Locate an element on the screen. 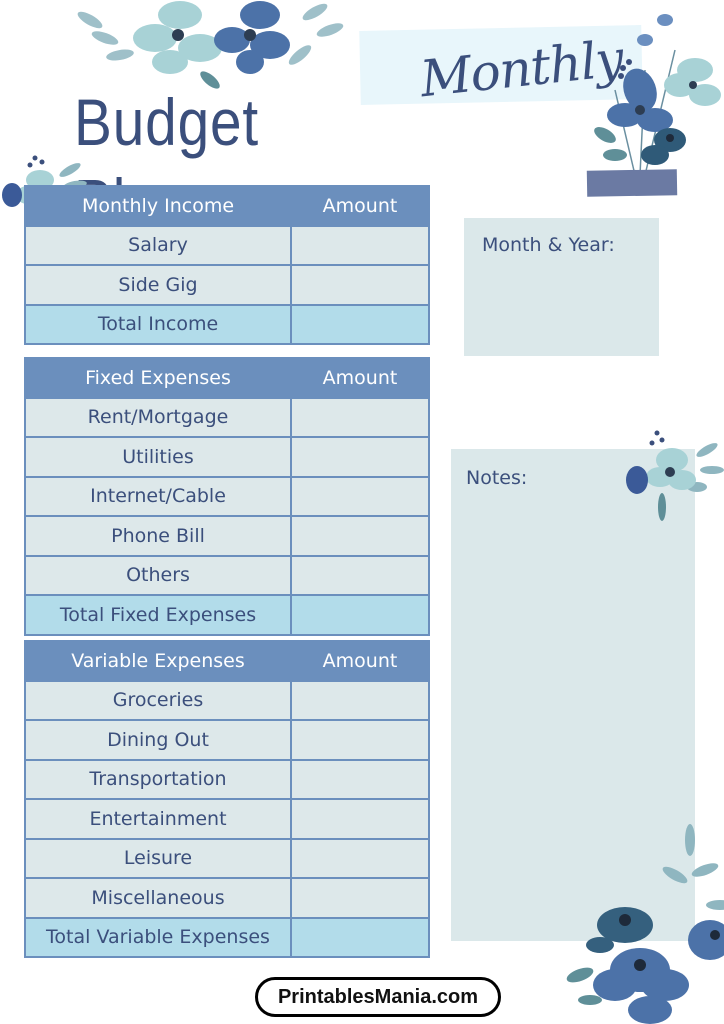 Image resolution: width=724 pixels, height=1024 pixels. row-label: Miscellaneous is located at coordinates (158, 898).